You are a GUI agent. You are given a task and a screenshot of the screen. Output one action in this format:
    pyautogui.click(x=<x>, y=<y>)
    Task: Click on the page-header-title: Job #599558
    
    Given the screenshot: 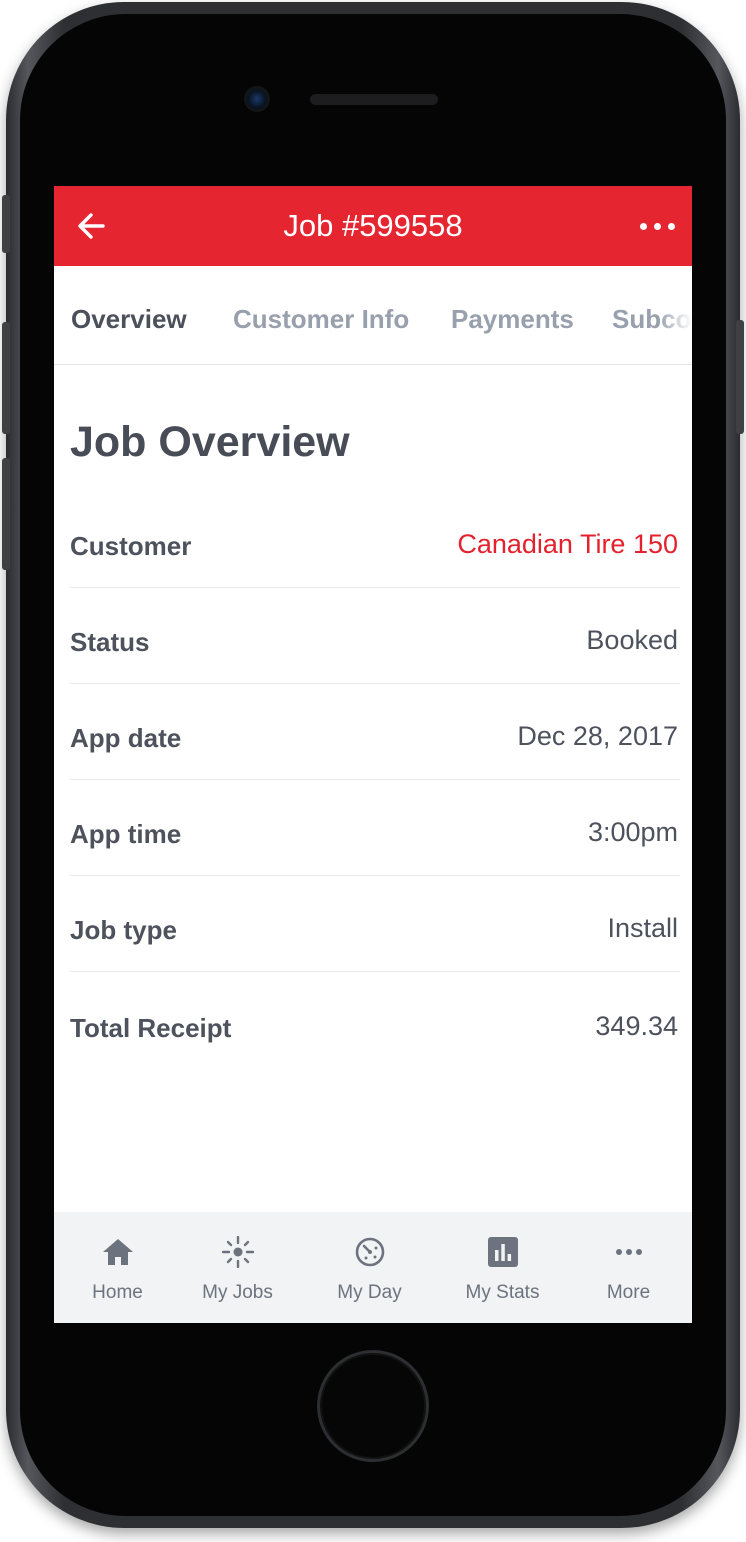 What is the action you would take?
    pyautogui.click(x=373, y=225)
    